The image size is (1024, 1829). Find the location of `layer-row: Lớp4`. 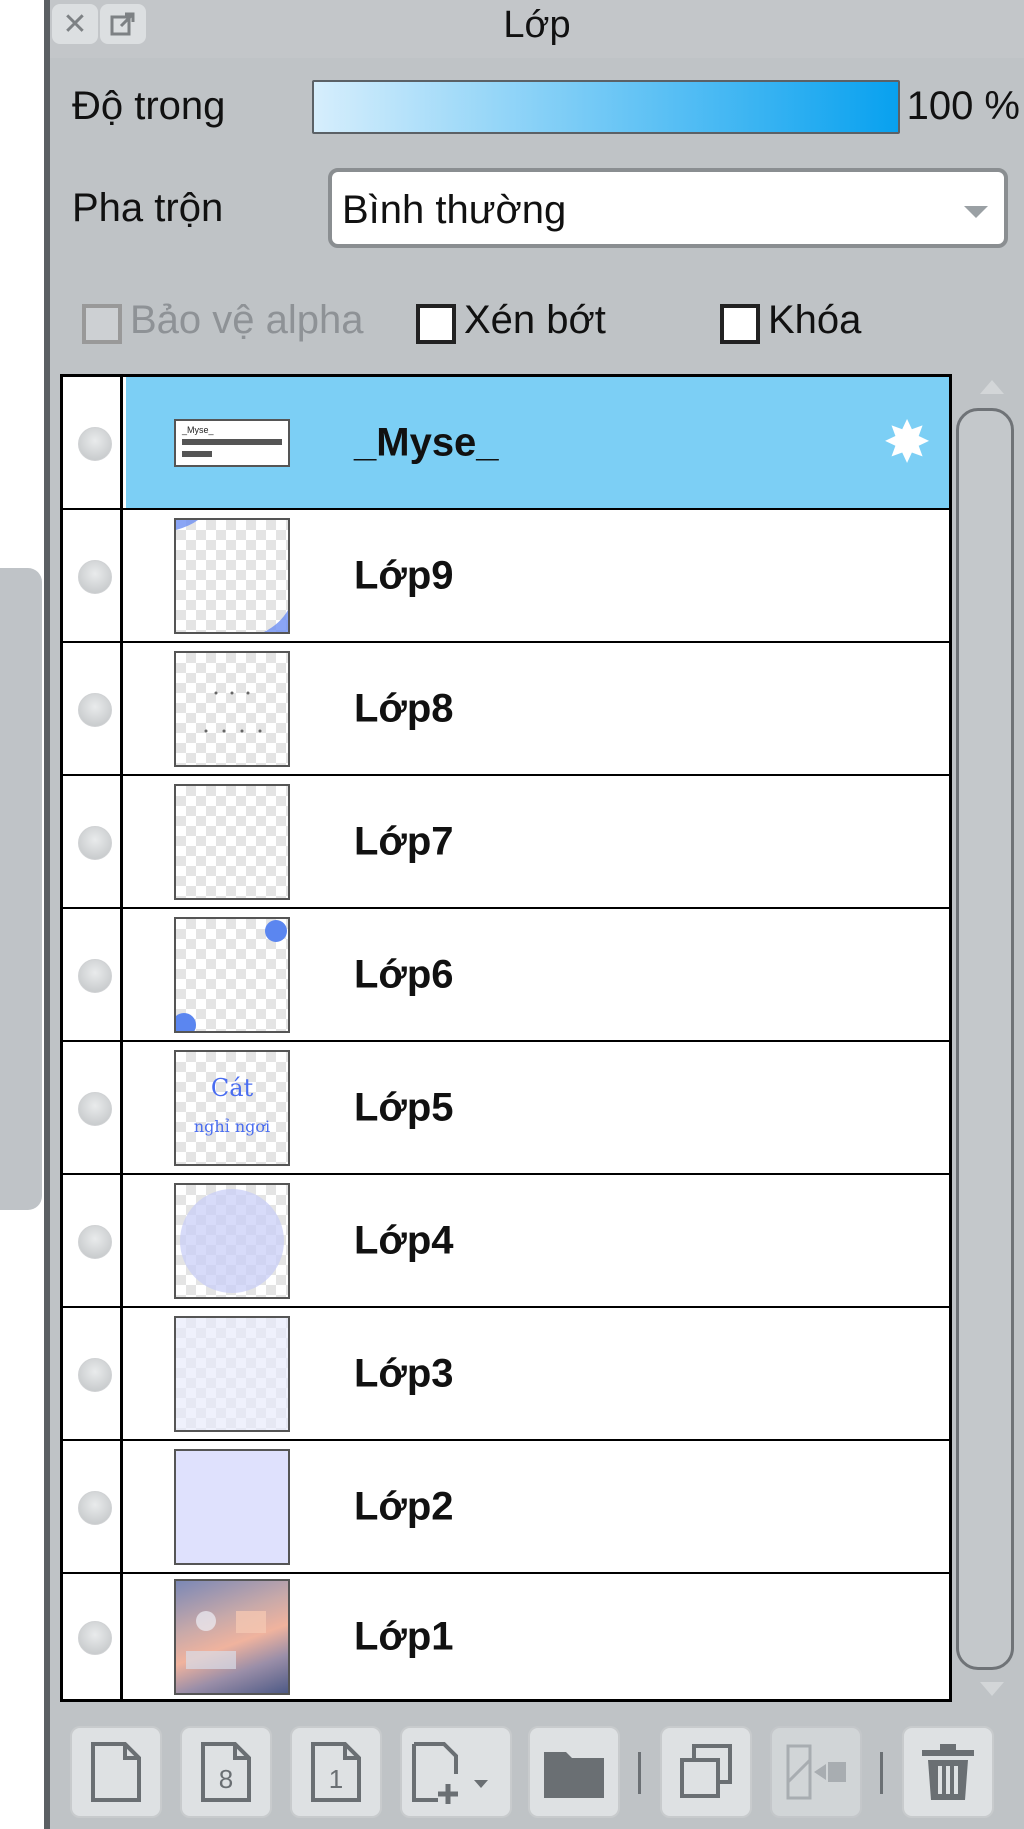

layer-row: Lớp4 is located at coordinates (506, 1241).